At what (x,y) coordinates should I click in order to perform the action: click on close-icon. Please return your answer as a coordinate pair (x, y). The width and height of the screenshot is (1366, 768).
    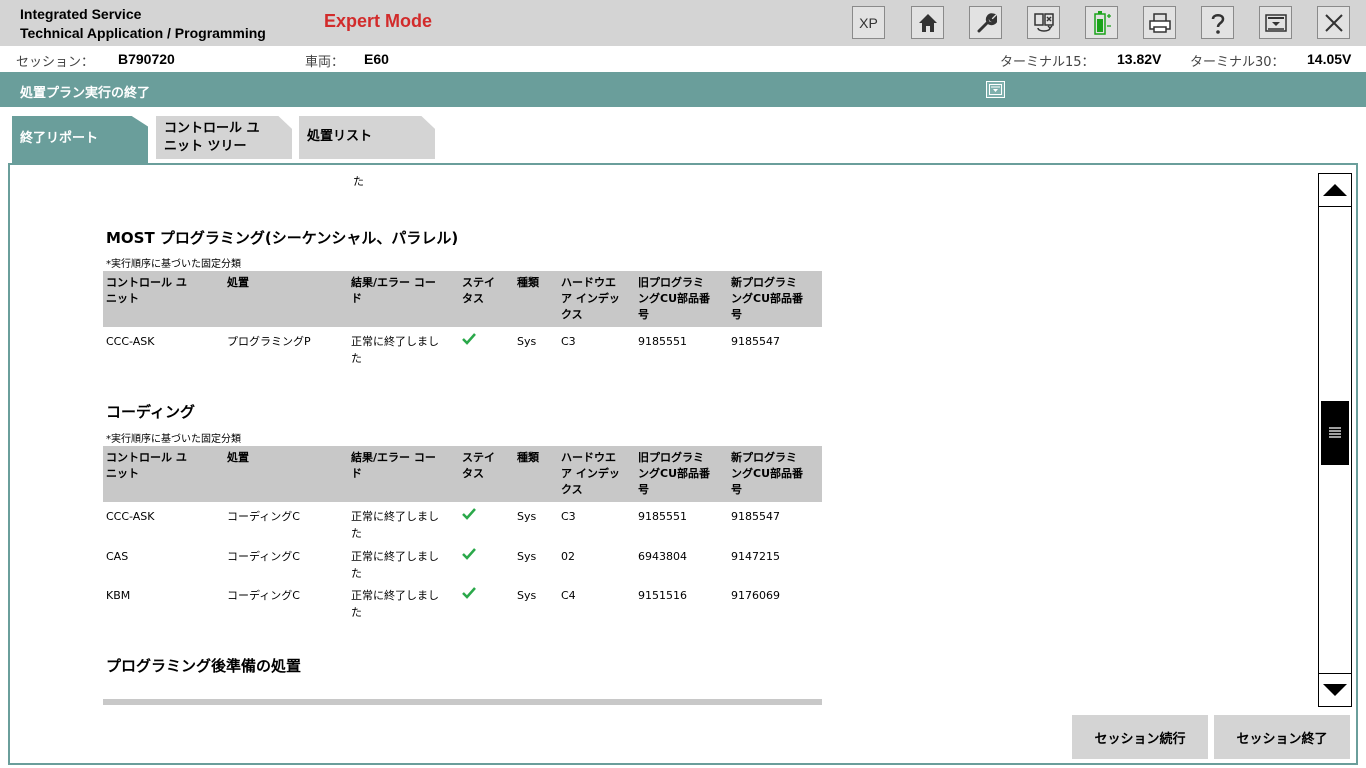
    Looking at the image, I should click on (1333, 22).